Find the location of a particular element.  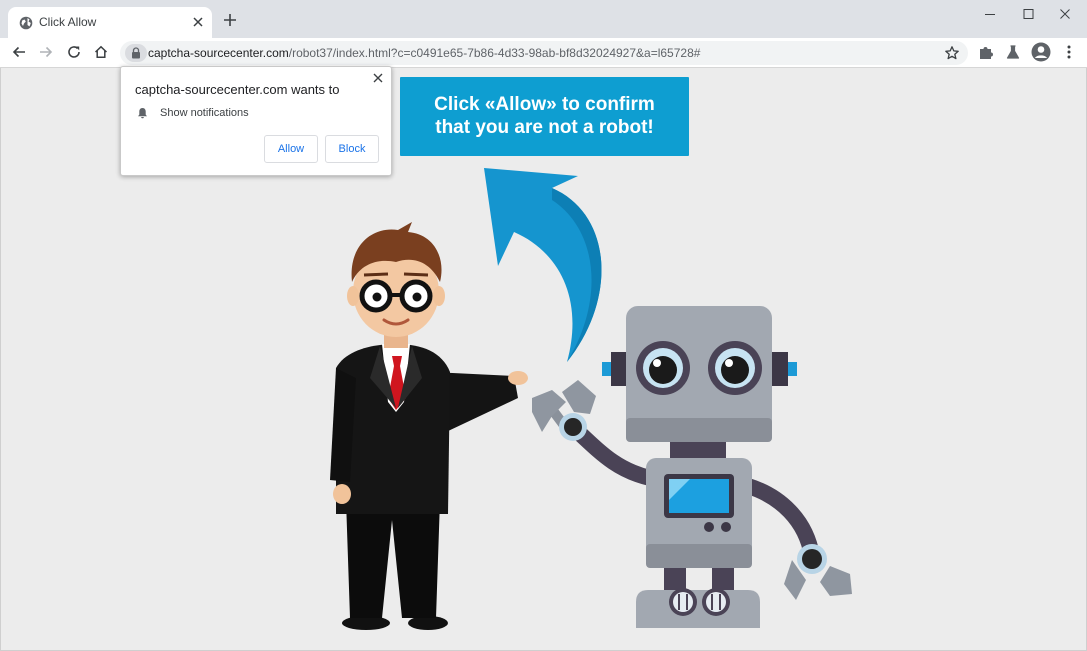

prompt-title: captcha-sourcecenter.com wants to is located at coordinates (237, 89).